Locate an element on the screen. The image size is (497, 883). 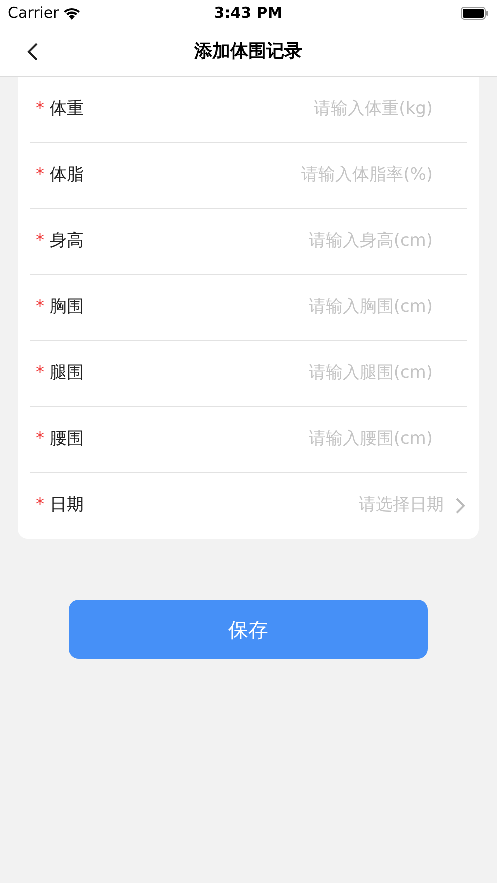
field-label: 体脂 is located at coordinates (67, 175).